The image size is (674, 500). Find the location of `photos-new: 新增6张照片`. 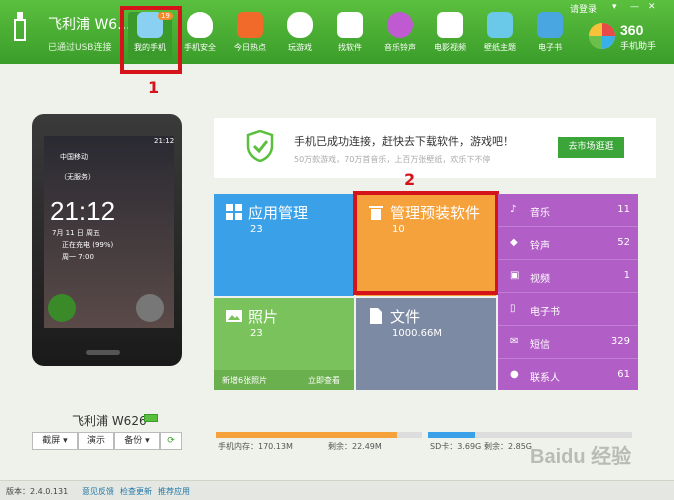

photos-new: 新增6张照片 is located at coordinates (245, 380).